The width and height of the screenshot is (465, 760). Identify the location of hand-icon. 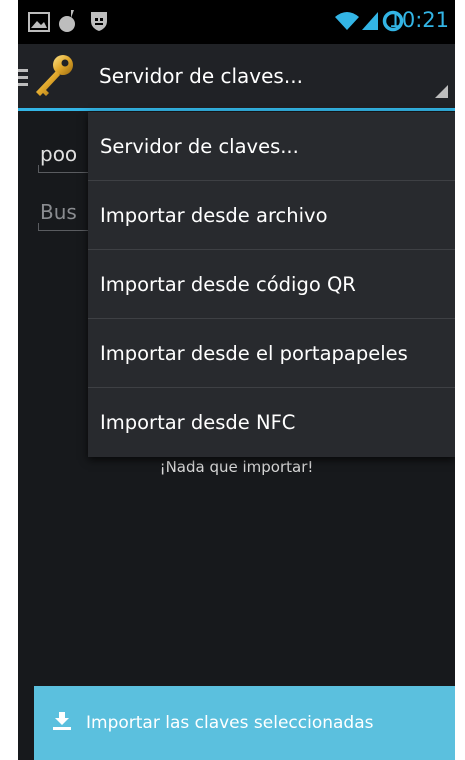
(68, 23).